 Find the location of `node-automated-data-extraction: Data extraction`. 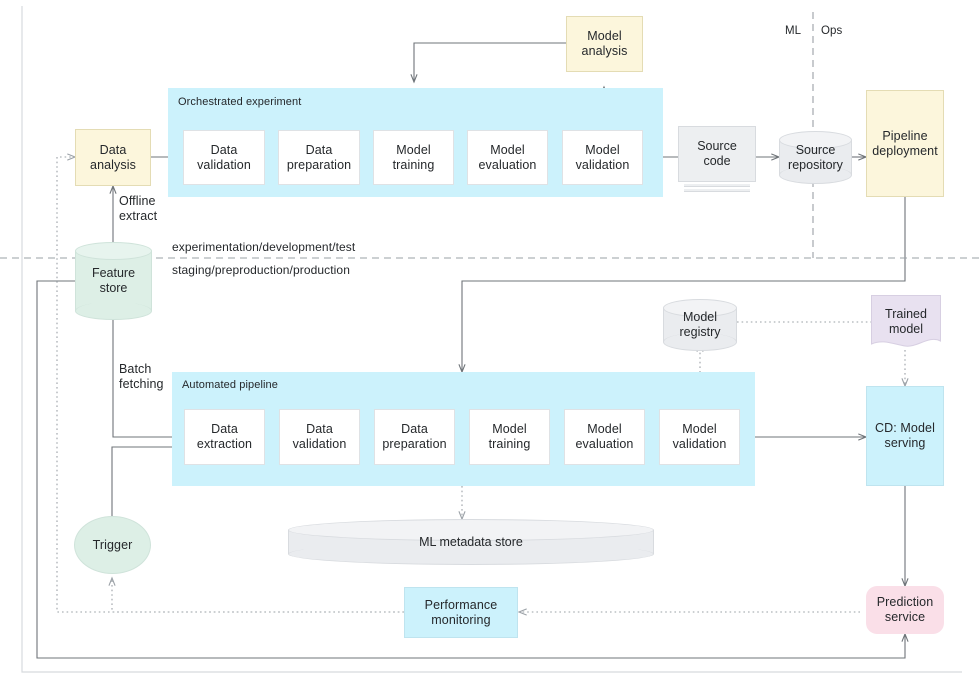

node-automated-data-extraction: Data extraction is located at coordinates (224, 437).